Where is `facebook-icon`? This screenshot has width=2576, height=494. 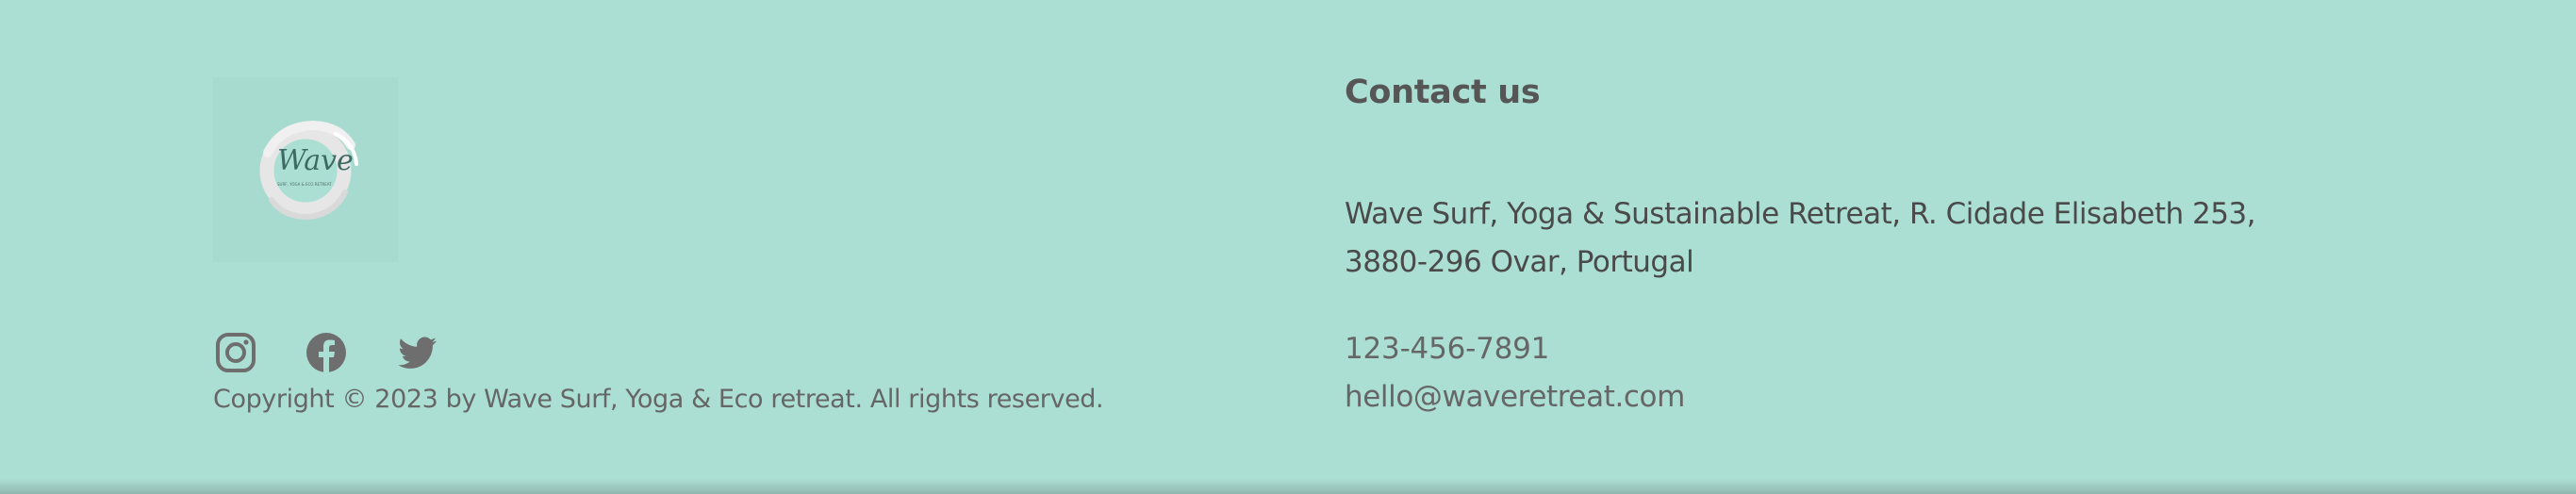 facebook-icon is located at coordinates (326, 352).